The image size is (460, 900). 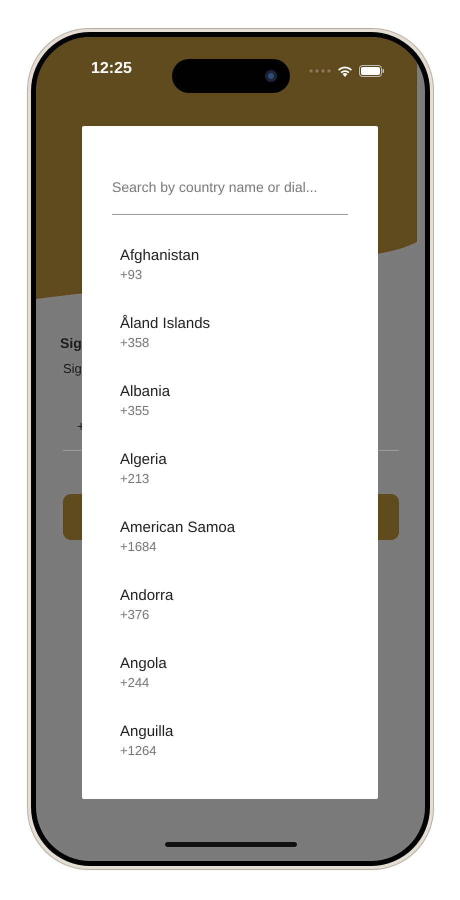 I want to click on dial-code: +376, so click(x=135, y=615).